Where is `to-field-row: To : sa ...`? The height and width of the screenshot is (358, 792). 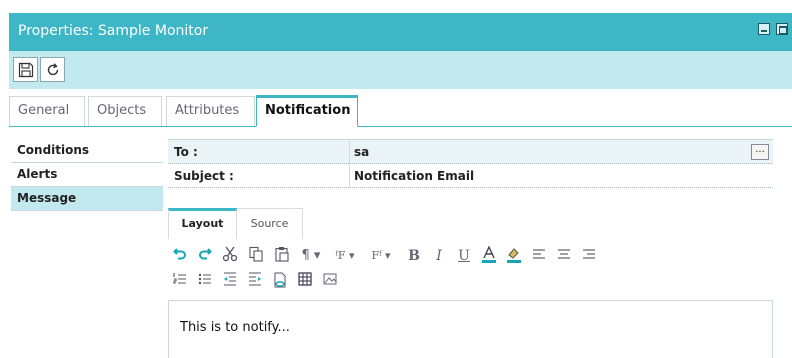
to-field-row: To : sa ... is located at coordinates (470, 152).